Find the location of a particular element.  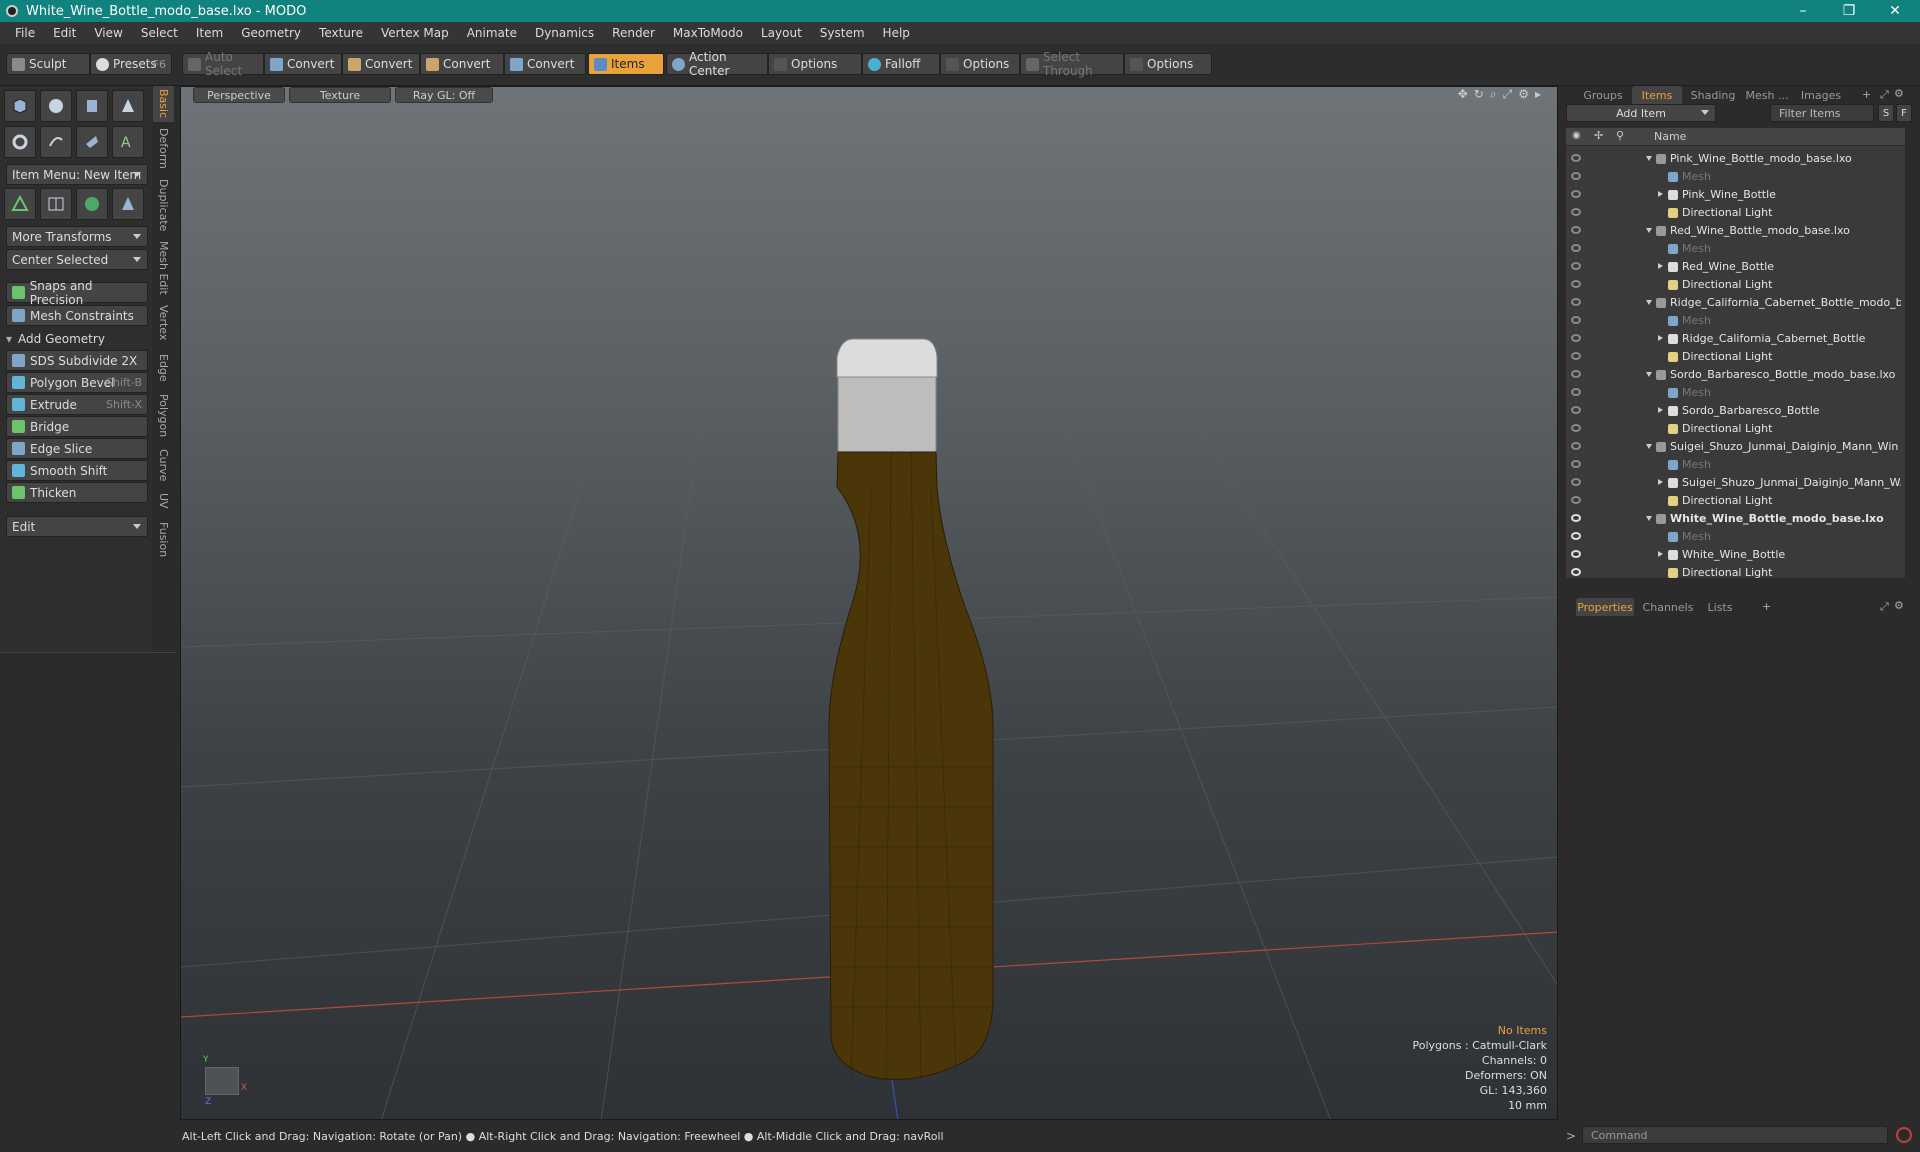

items-mode-button: Items is located at coordinates (626, 64).